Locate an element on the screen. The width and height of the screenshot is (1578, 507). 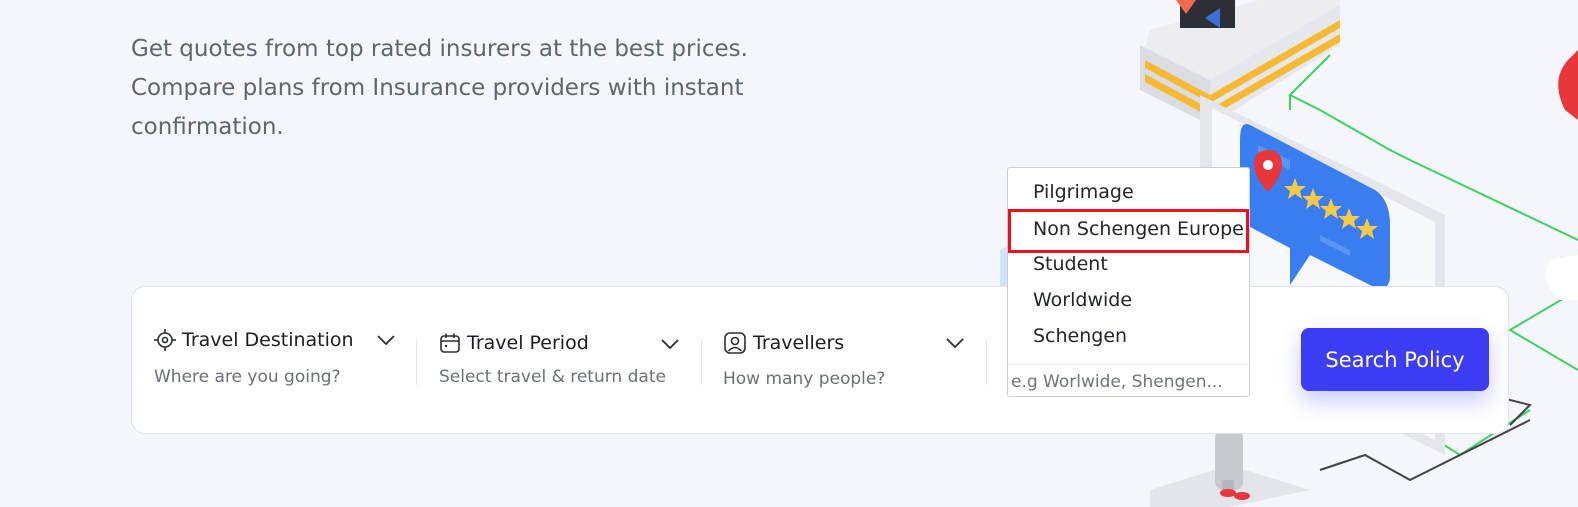
location-target-icon is located at coordinates (165, 340).